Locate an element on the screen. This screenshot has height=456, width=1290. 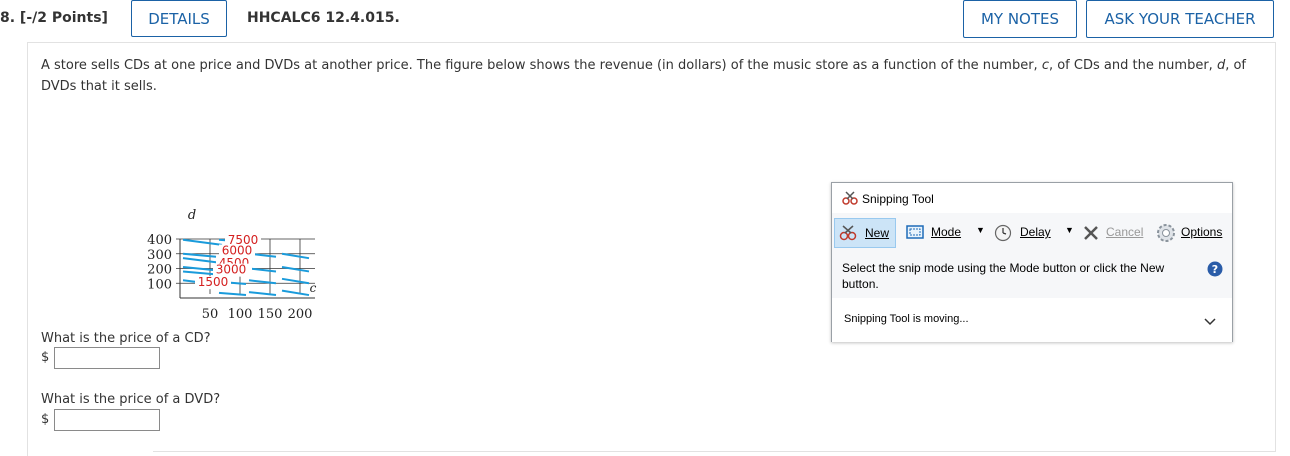
delay-button: Delay ▼ is located at coordinates (1033, 232).